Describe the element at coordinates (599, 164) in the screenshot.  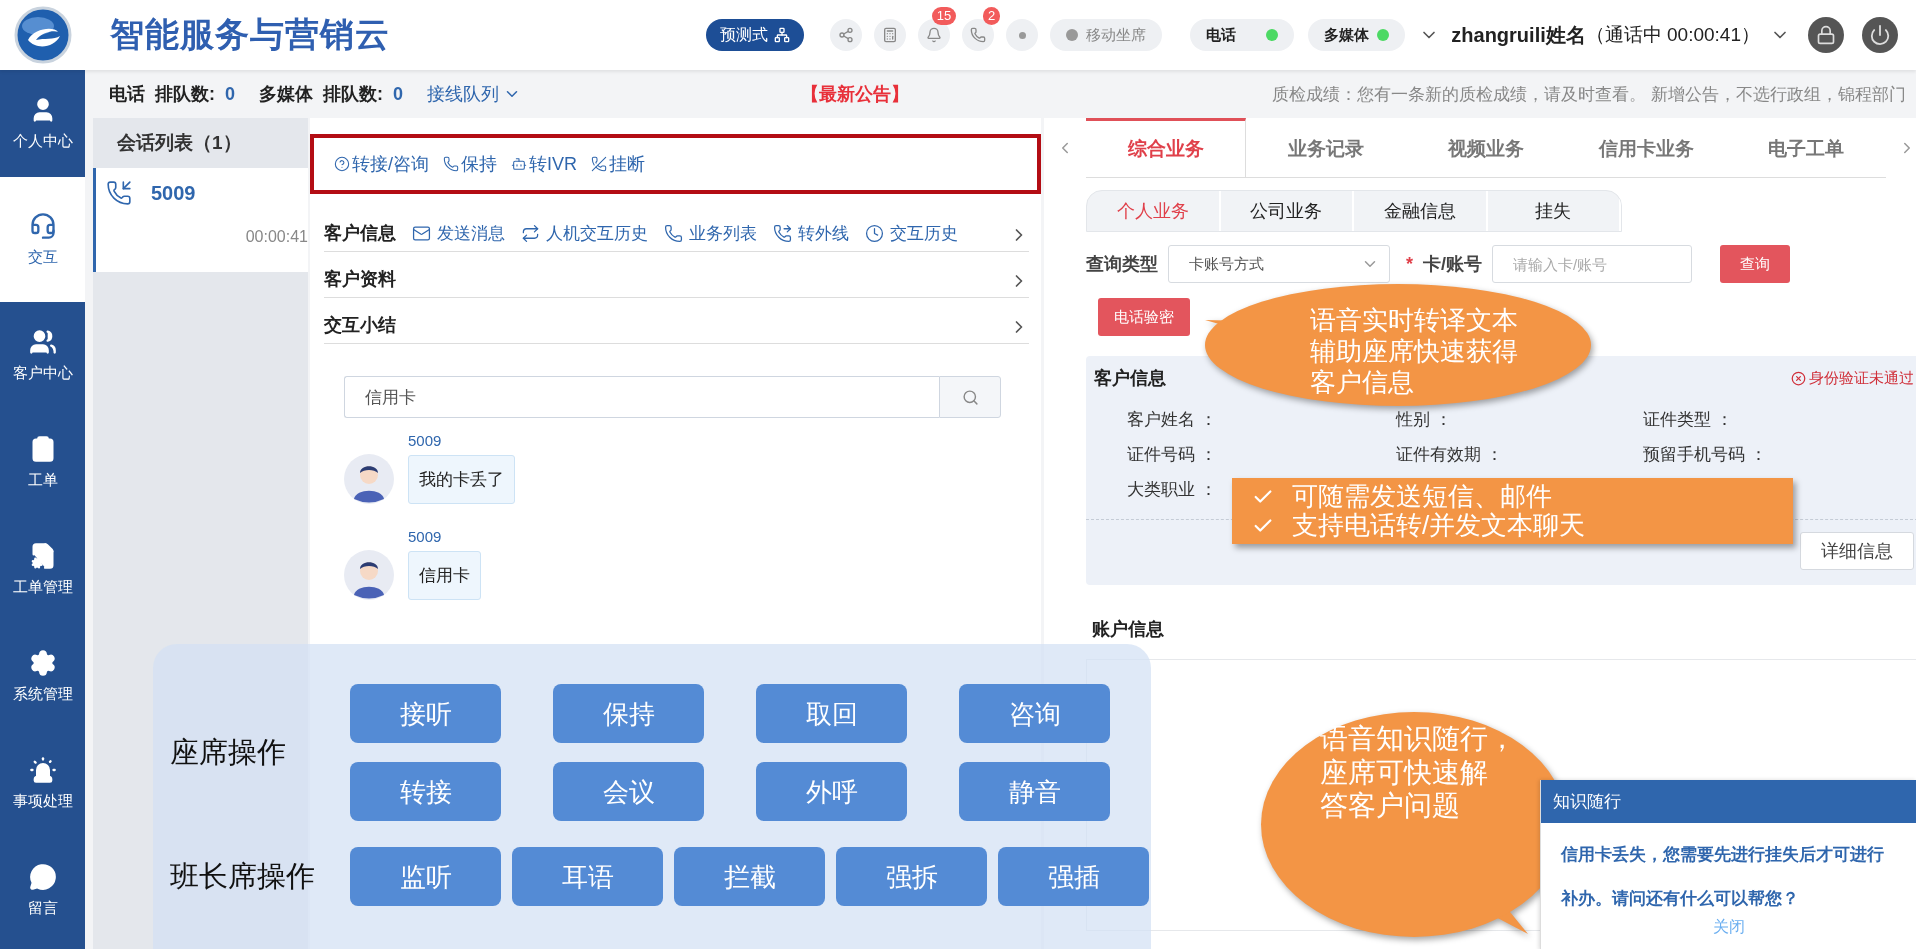
I see `hang-up-icon` at that location.